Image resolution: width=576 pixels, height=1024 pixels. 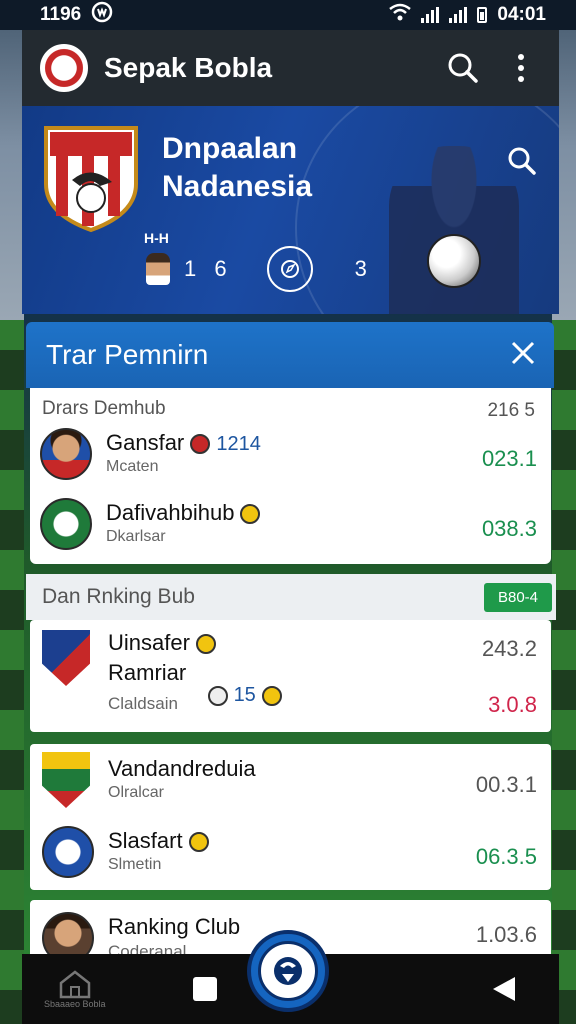 I want to click on fab-button, so click(x=288, y=971).